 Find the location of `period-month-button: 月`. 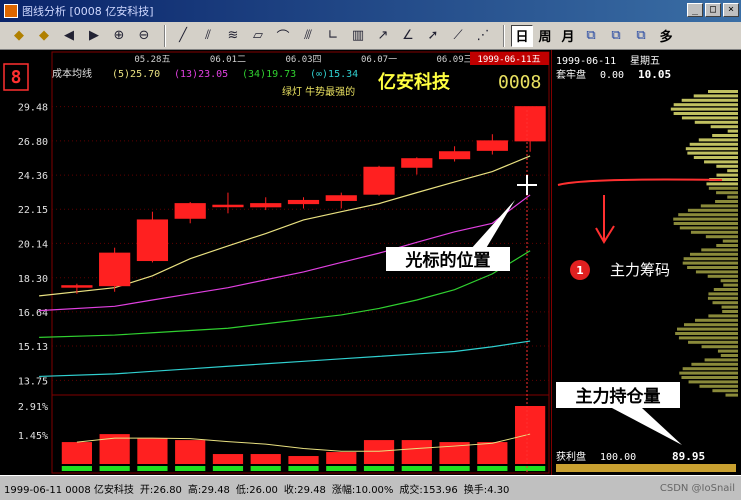

period-month-button: 月 is located at coordinates (568, 36).